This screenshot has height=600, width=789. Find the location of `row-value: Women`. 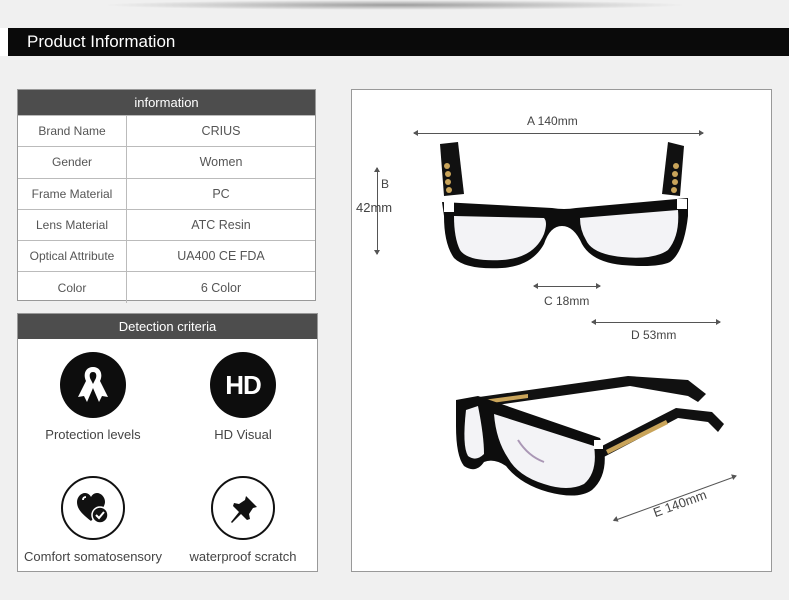

row-value: Women is located at coordinates (221, 162).